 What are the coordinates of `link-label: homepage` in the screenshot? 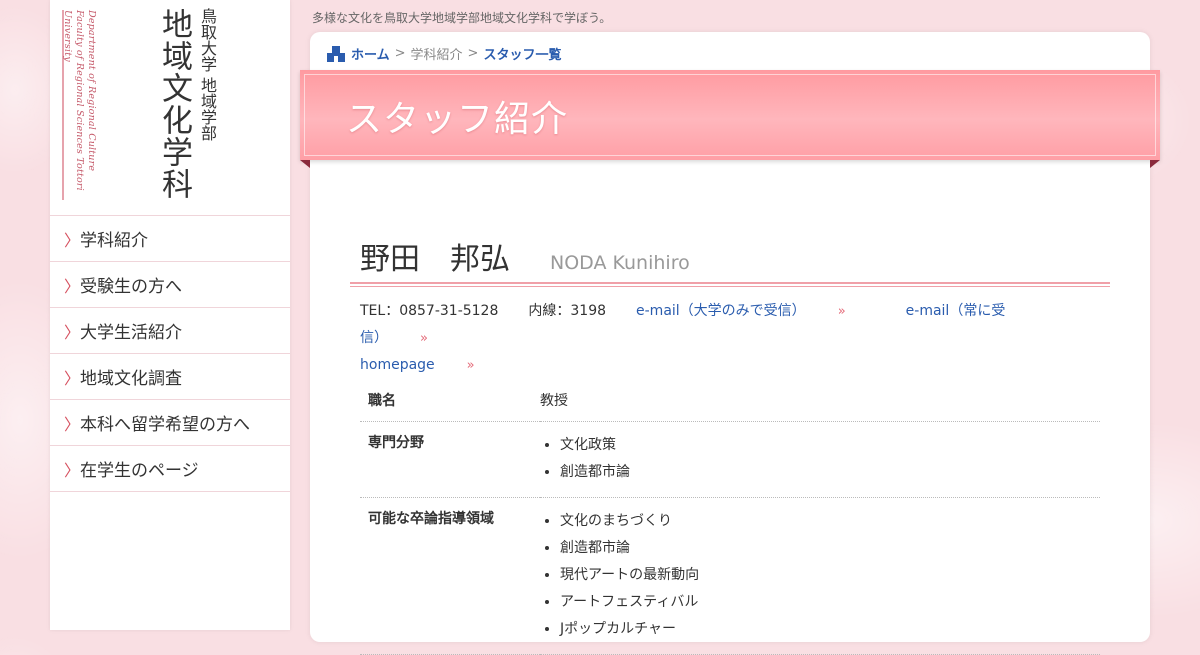 It's located at (397, 365).